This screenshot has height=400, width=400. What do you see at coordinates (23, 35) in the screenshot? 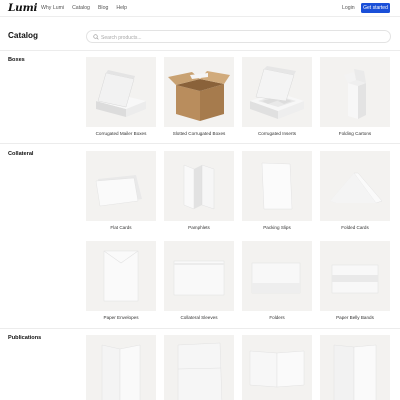
I see `page-title: Catalog` at bounding box center [23, 35].